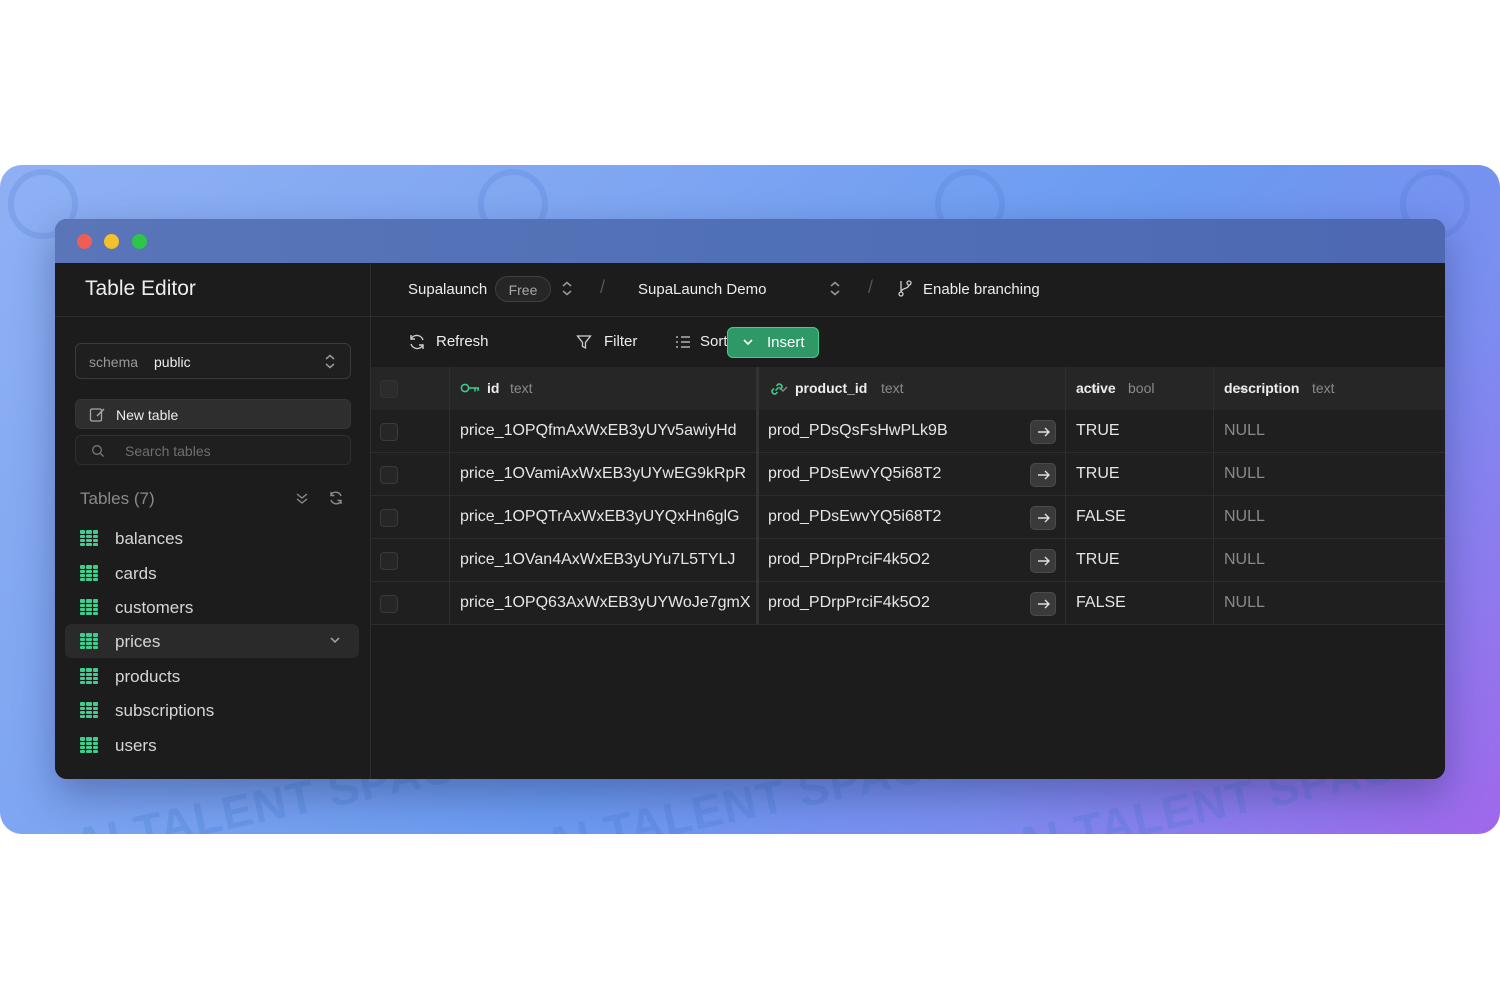  Describe the element at coordinates (149, 538) in the screenshot. I see `sidebar-item-label: balances` at that location.